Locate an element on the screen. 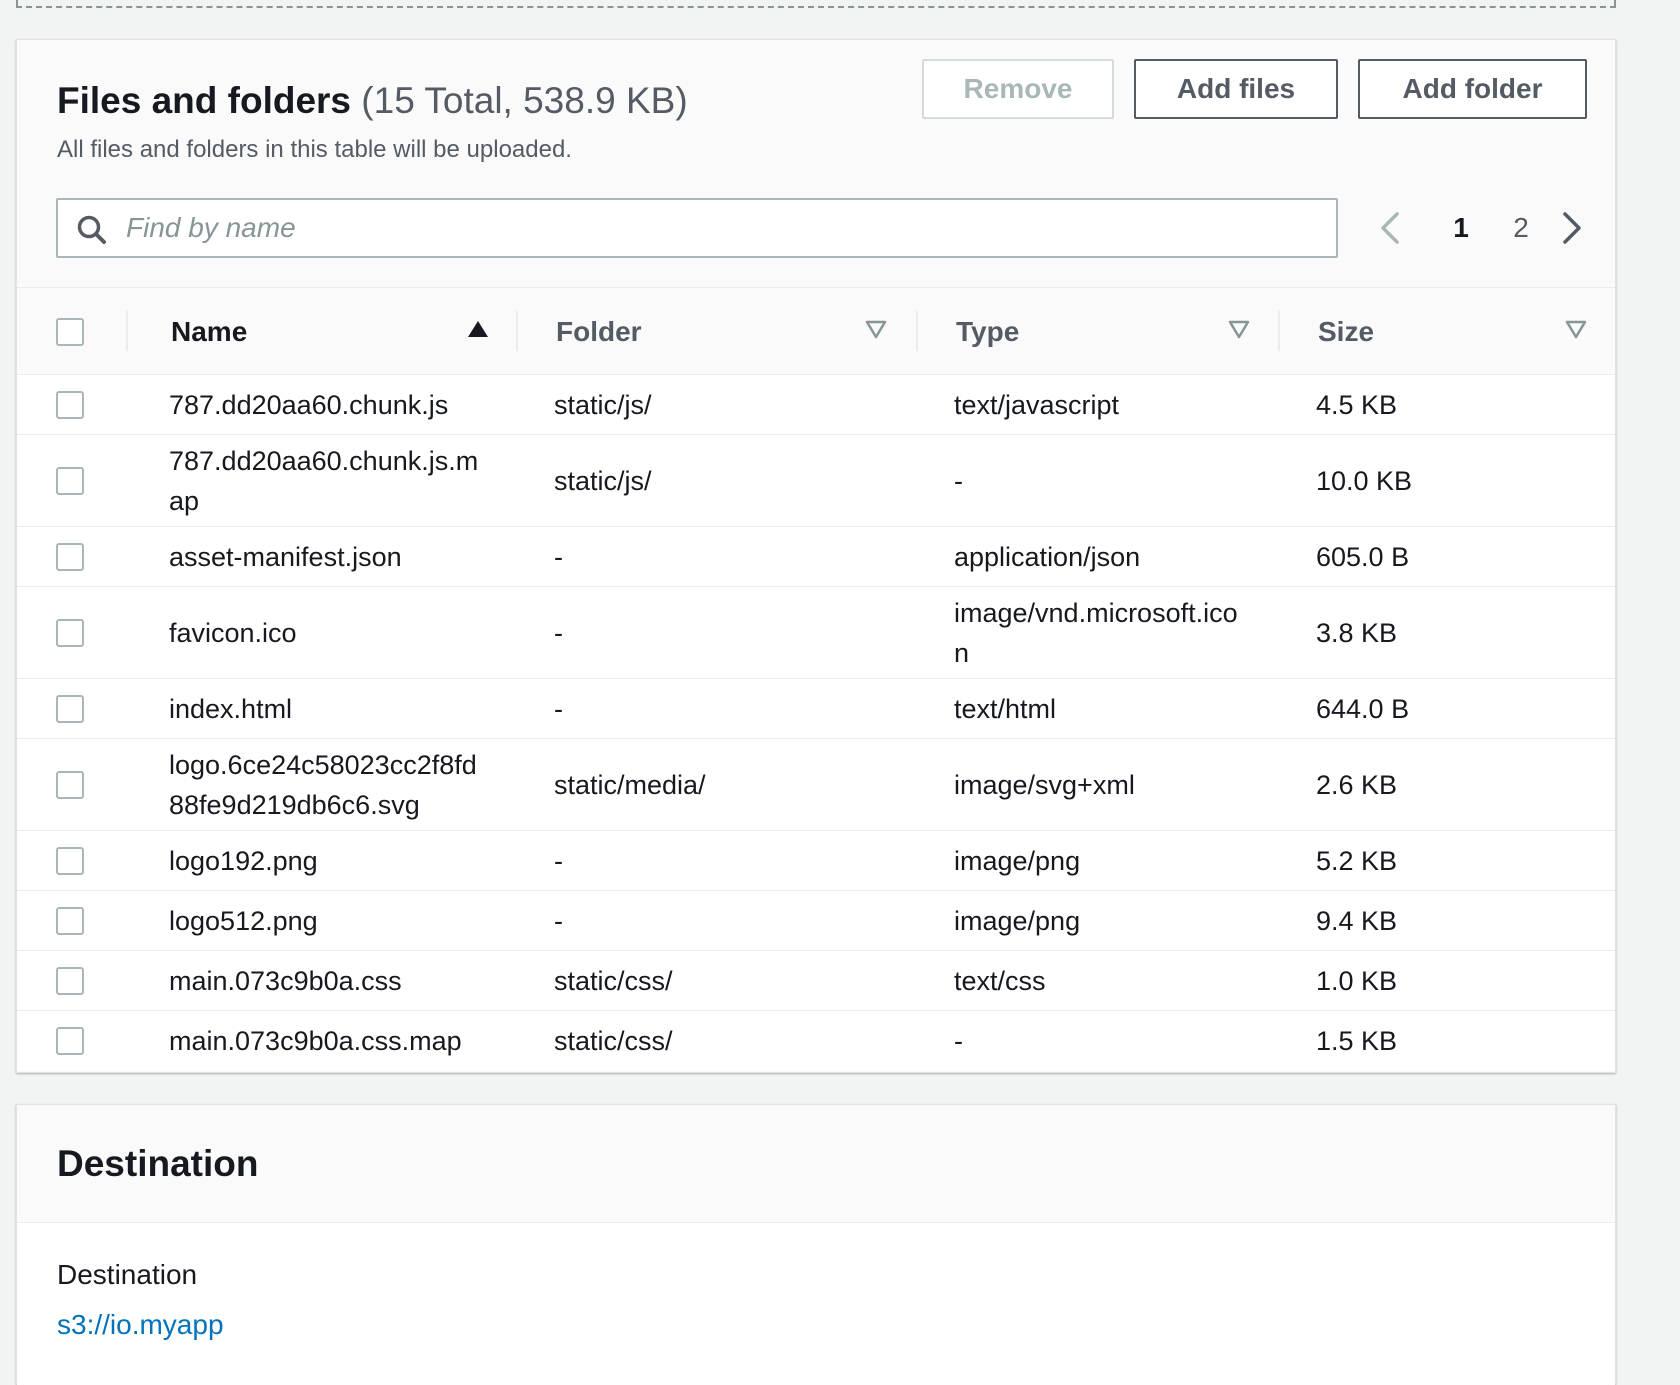 The image size is (1680, 1385). files-total-count: (15 Total, 538.9 KB) is located at coordinates (524, 100).